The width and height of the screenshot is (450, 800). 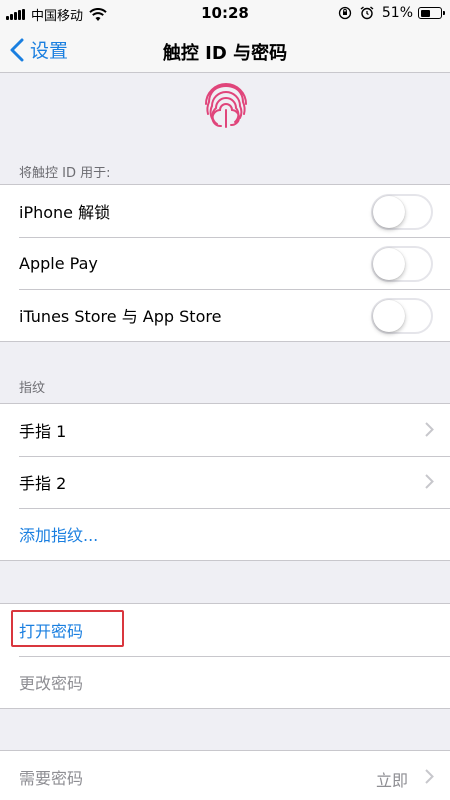 I want to click on iphone-unlock-row: iPhone 解锁, so click(x=225, y=211).